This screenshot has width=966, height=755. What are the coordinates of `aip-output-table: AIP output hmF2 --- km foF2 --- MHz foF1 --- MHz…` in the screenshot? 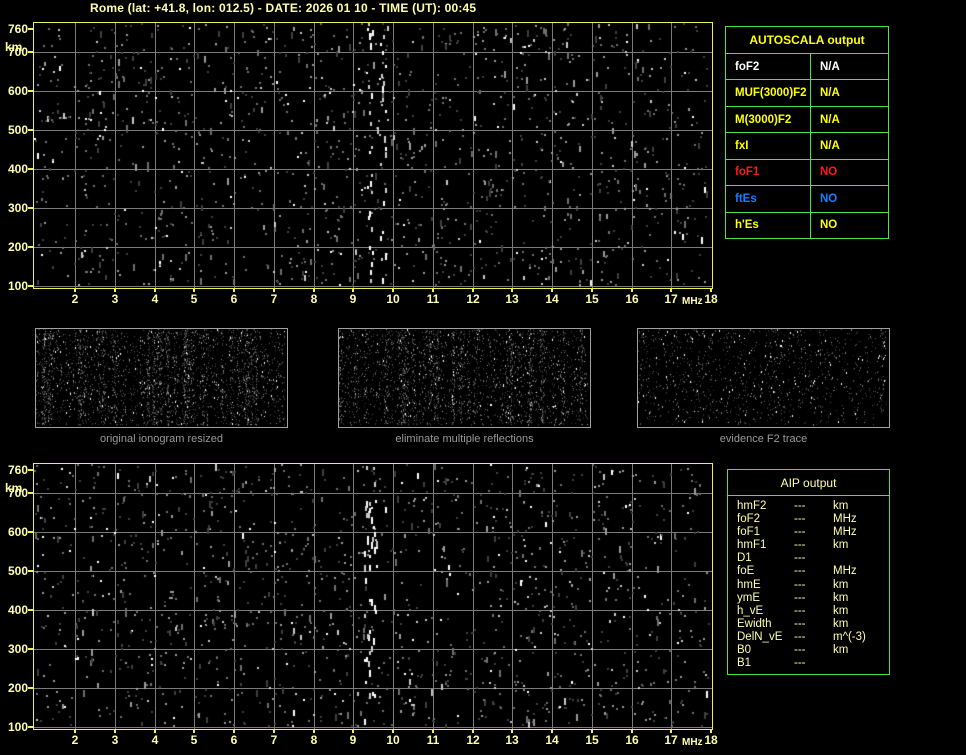 It's located at (808, 572).